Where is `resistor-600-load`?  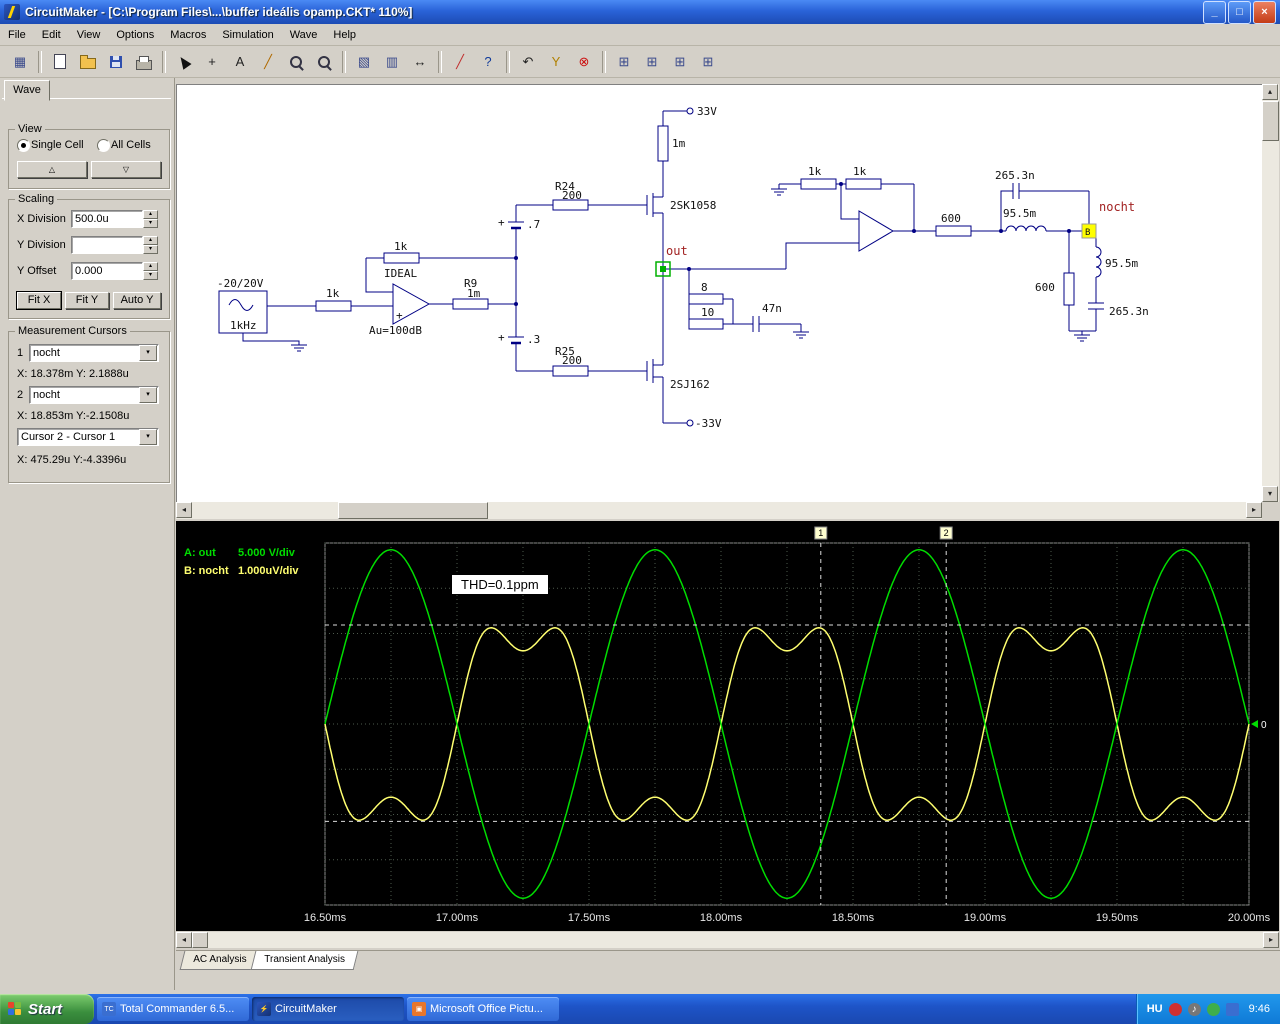
resistor-600-load is located at coordinates (1069, 289).